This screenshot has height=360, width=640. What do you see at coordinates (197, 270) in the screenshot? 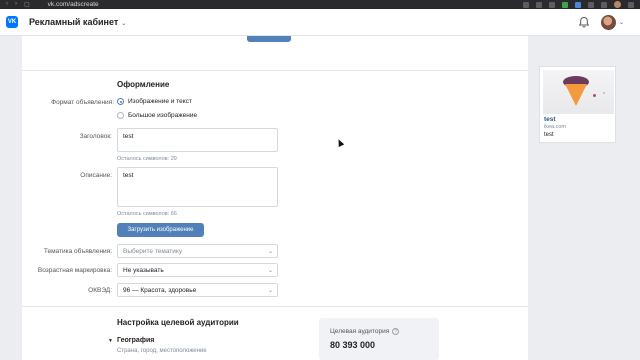
I see `age-select: Не указывать ⌄` at bounding box center [197, 270].